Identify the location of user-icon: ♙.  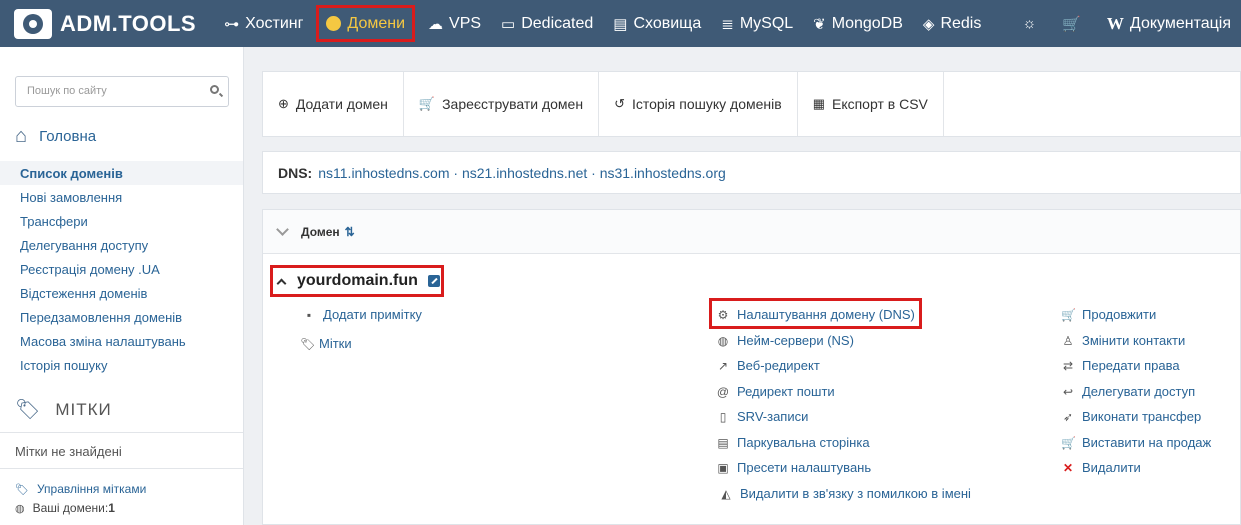
(1068, 340).